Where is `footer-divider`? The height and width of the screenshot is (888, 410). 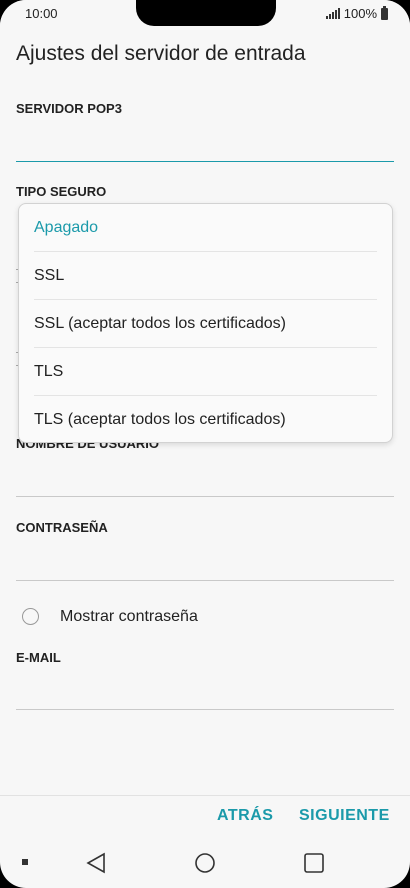
footer-divider is located at coordinates (205, 795).